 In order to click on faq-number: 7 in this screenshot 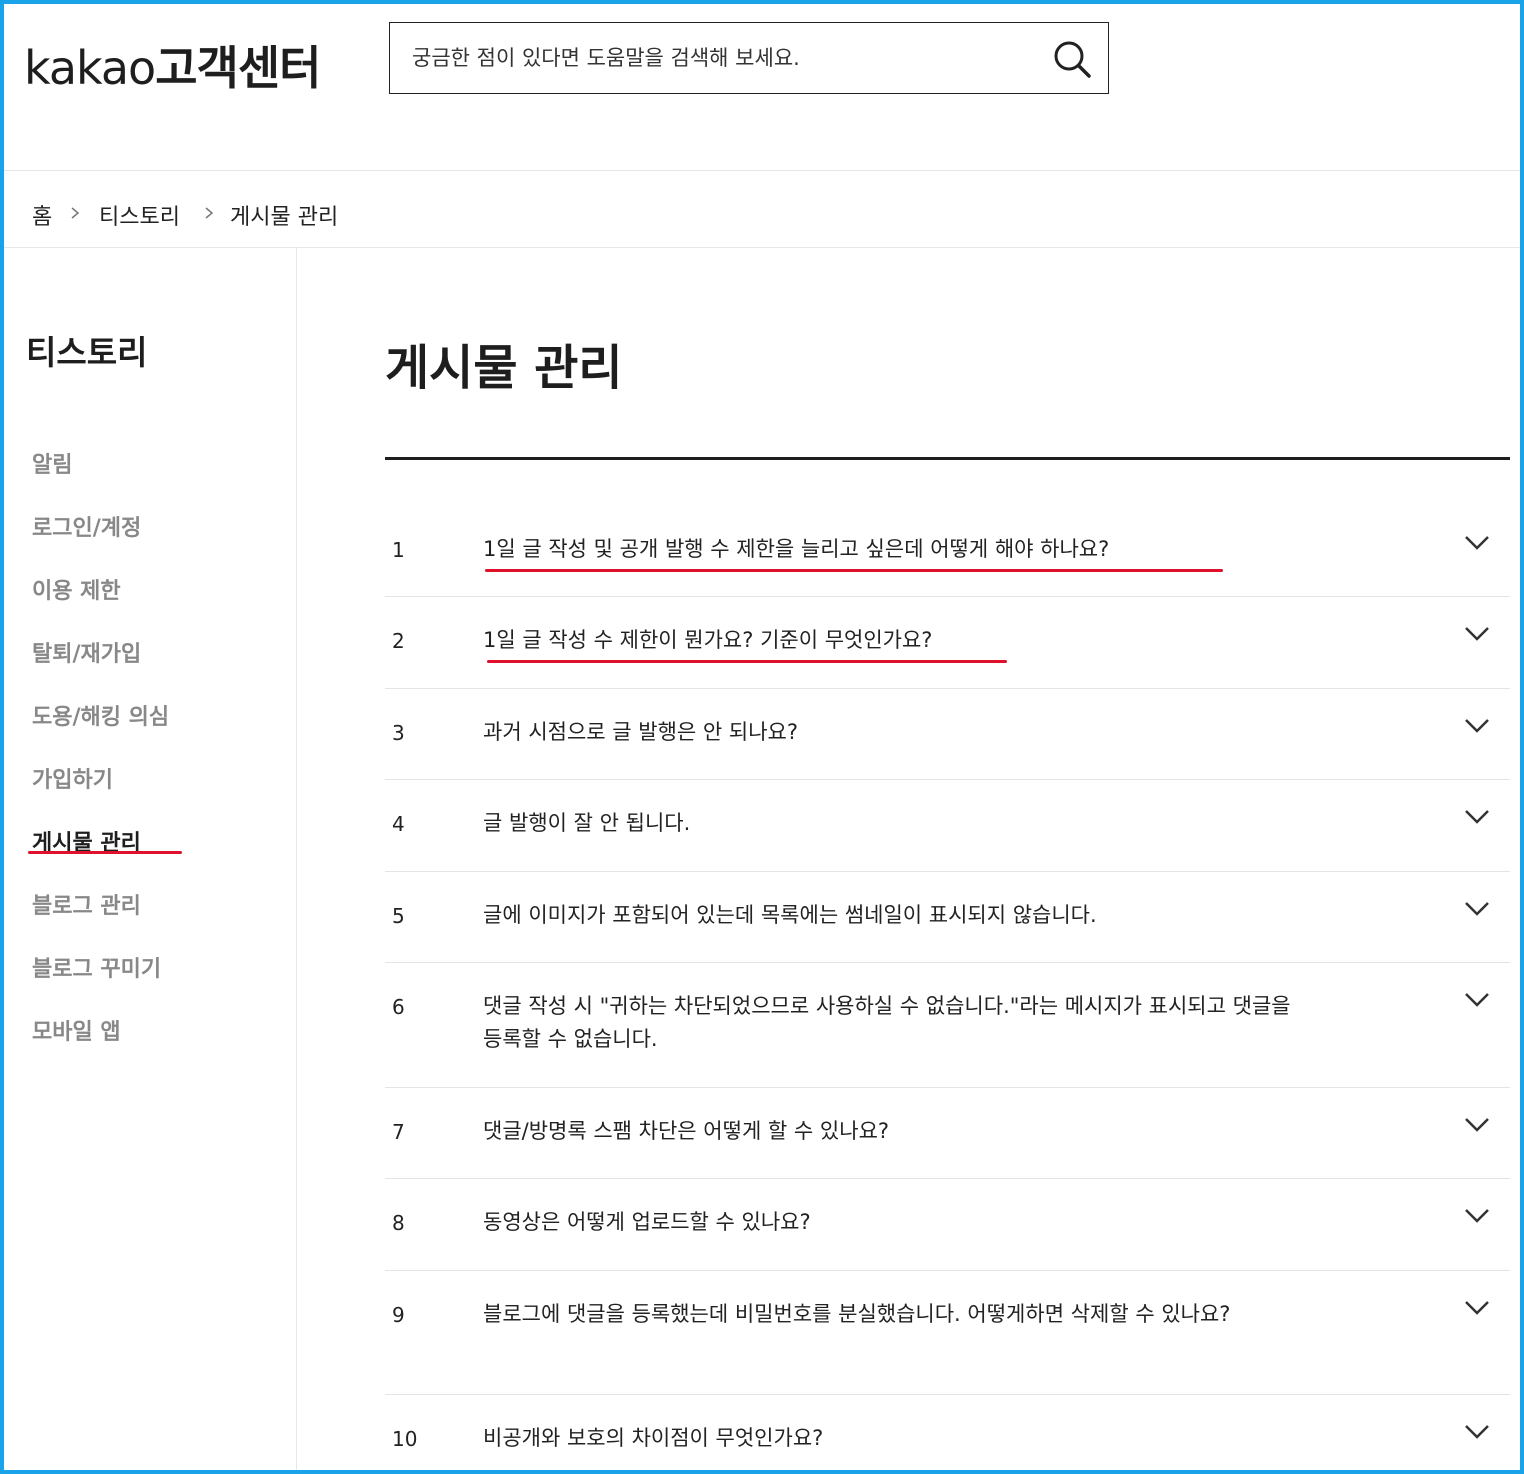, I will do `click(398, 1132)`.